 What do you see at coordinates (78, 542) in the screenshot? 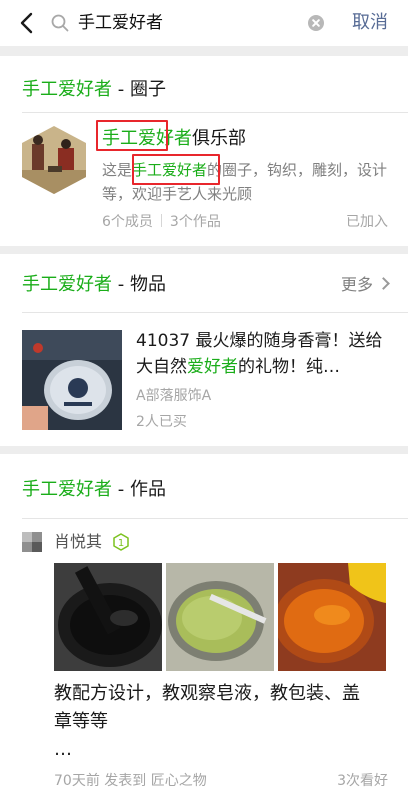
I see `author-name: 肖悦其` at bounding box center [78, 542].